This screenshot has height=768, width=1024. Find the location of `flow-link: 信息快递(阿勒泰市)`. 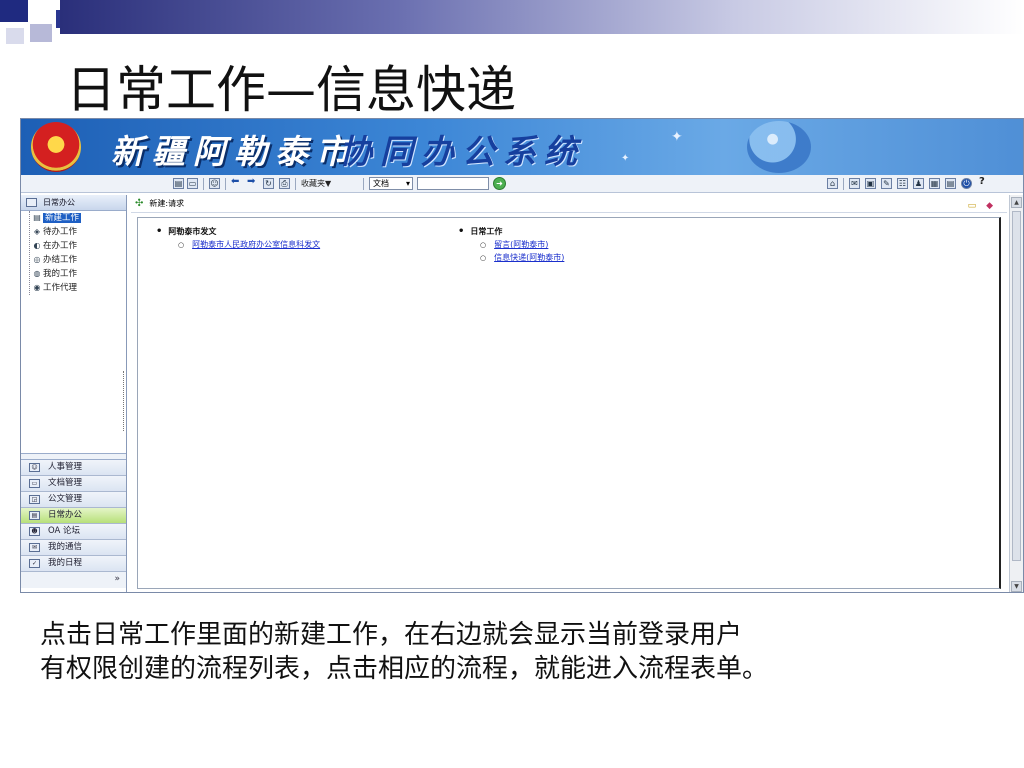

flow-link: 信息快递(阿勒泰市) is located at coordinates (529, 257).